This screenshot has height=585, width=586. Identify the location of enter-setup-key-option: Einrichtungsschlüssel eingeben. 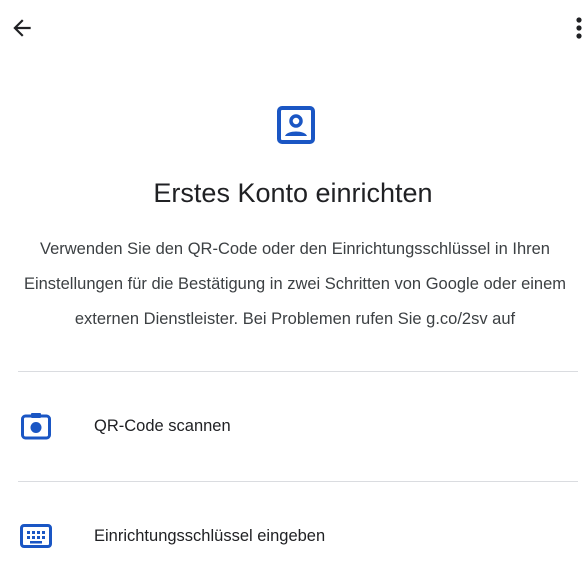
(293, 536).